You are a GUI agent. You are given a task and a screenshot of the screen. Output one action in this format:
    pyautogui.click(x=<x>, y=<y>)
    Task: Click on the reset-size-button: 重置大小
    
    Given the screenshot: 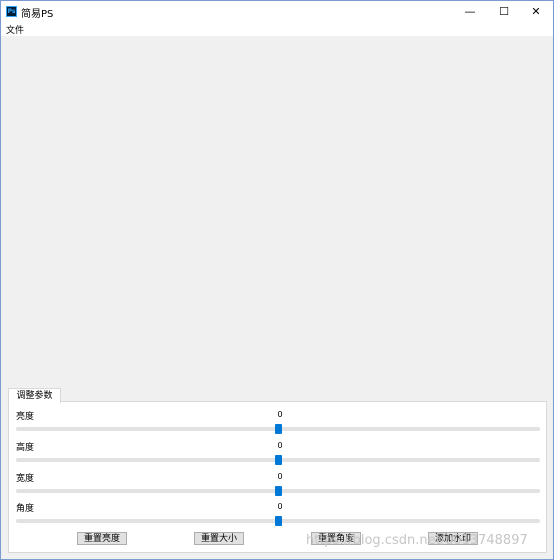 What is the action you would take?
    pyautogui.click(x=219, y=538)
    